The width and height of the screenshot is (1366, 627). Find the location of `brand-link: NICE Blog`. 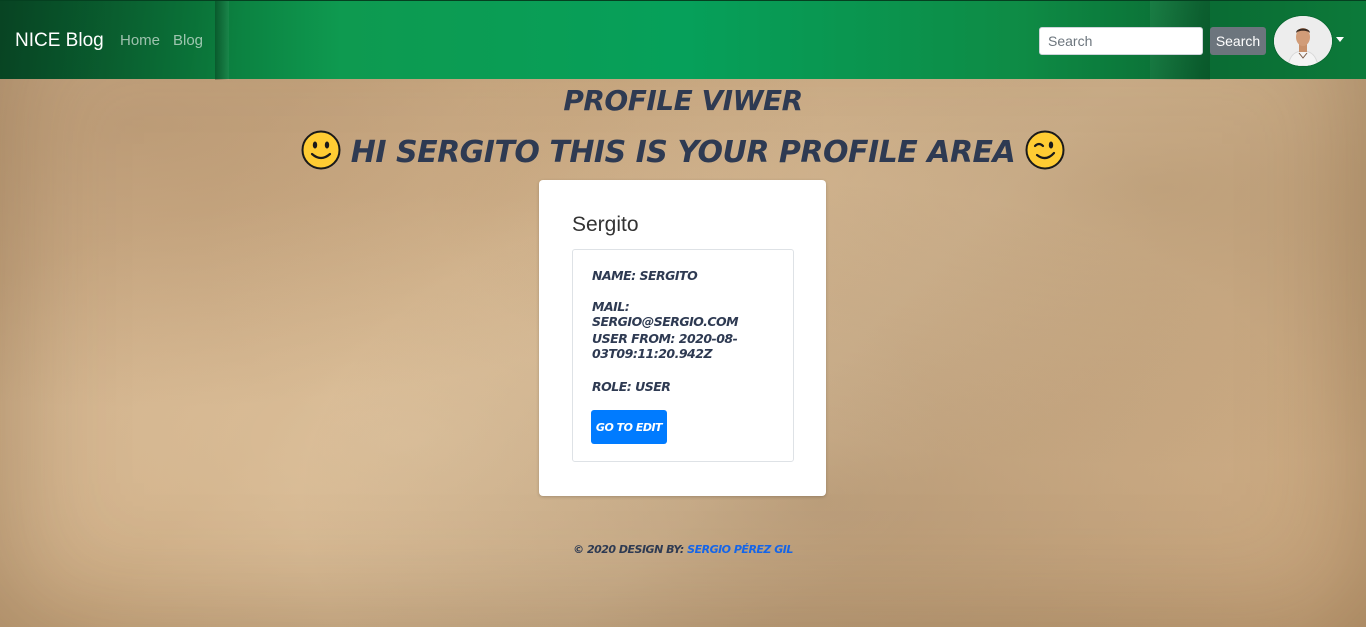

brand-link: NICE Blog is located at coordinates (59, 41).